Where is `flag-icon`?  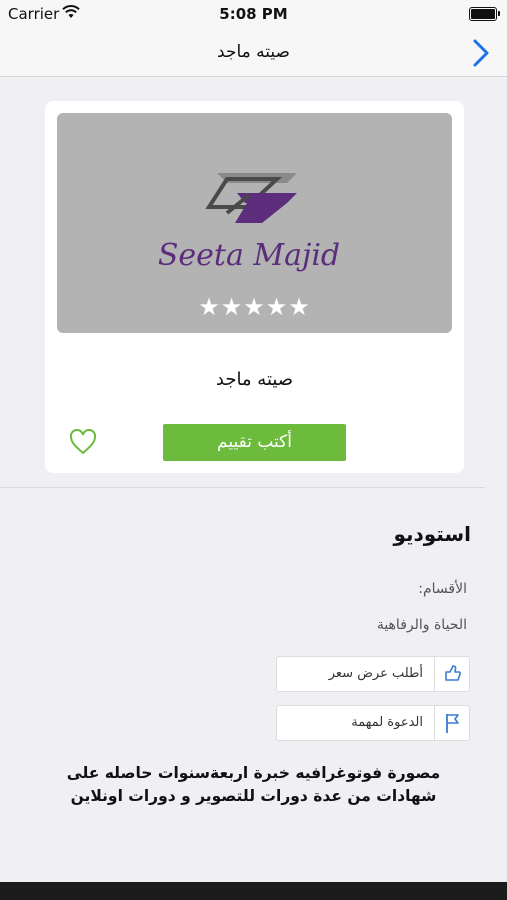 flag-icon is located at coordinates (451, 723).